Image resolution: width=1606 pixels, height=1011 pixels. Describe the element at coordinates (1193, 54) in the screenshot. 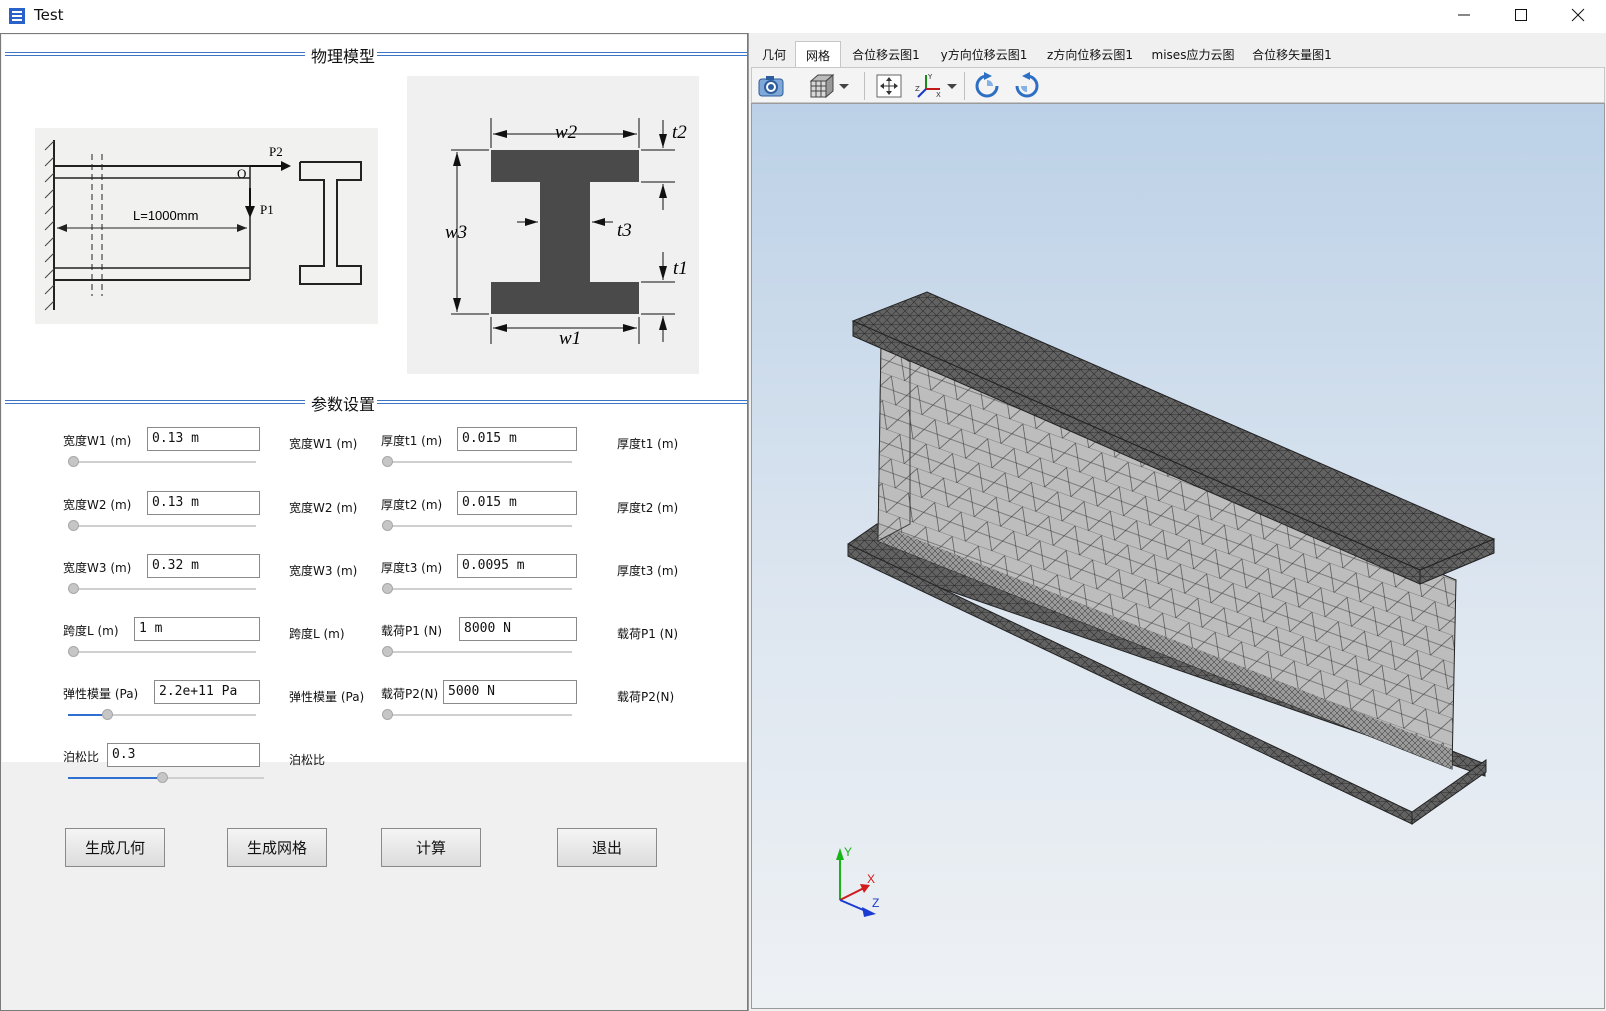

I see `view-tab: mises应力云图` at that location.